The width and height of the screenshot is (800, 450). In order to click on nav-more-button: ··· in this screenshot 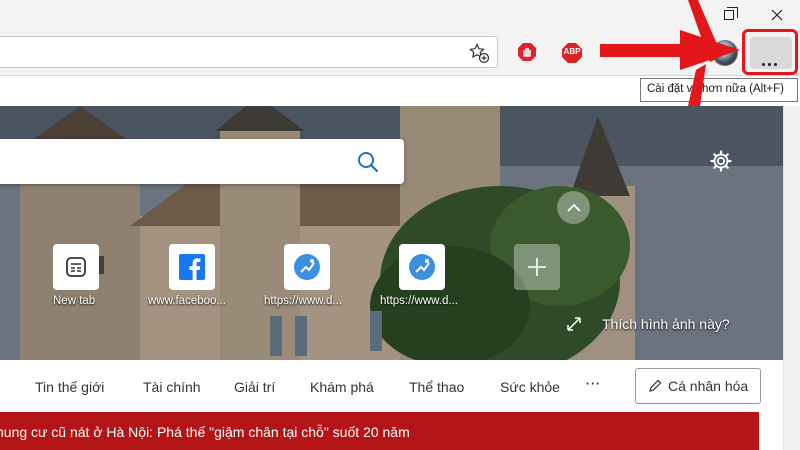, I will do `click(592, 383)`.